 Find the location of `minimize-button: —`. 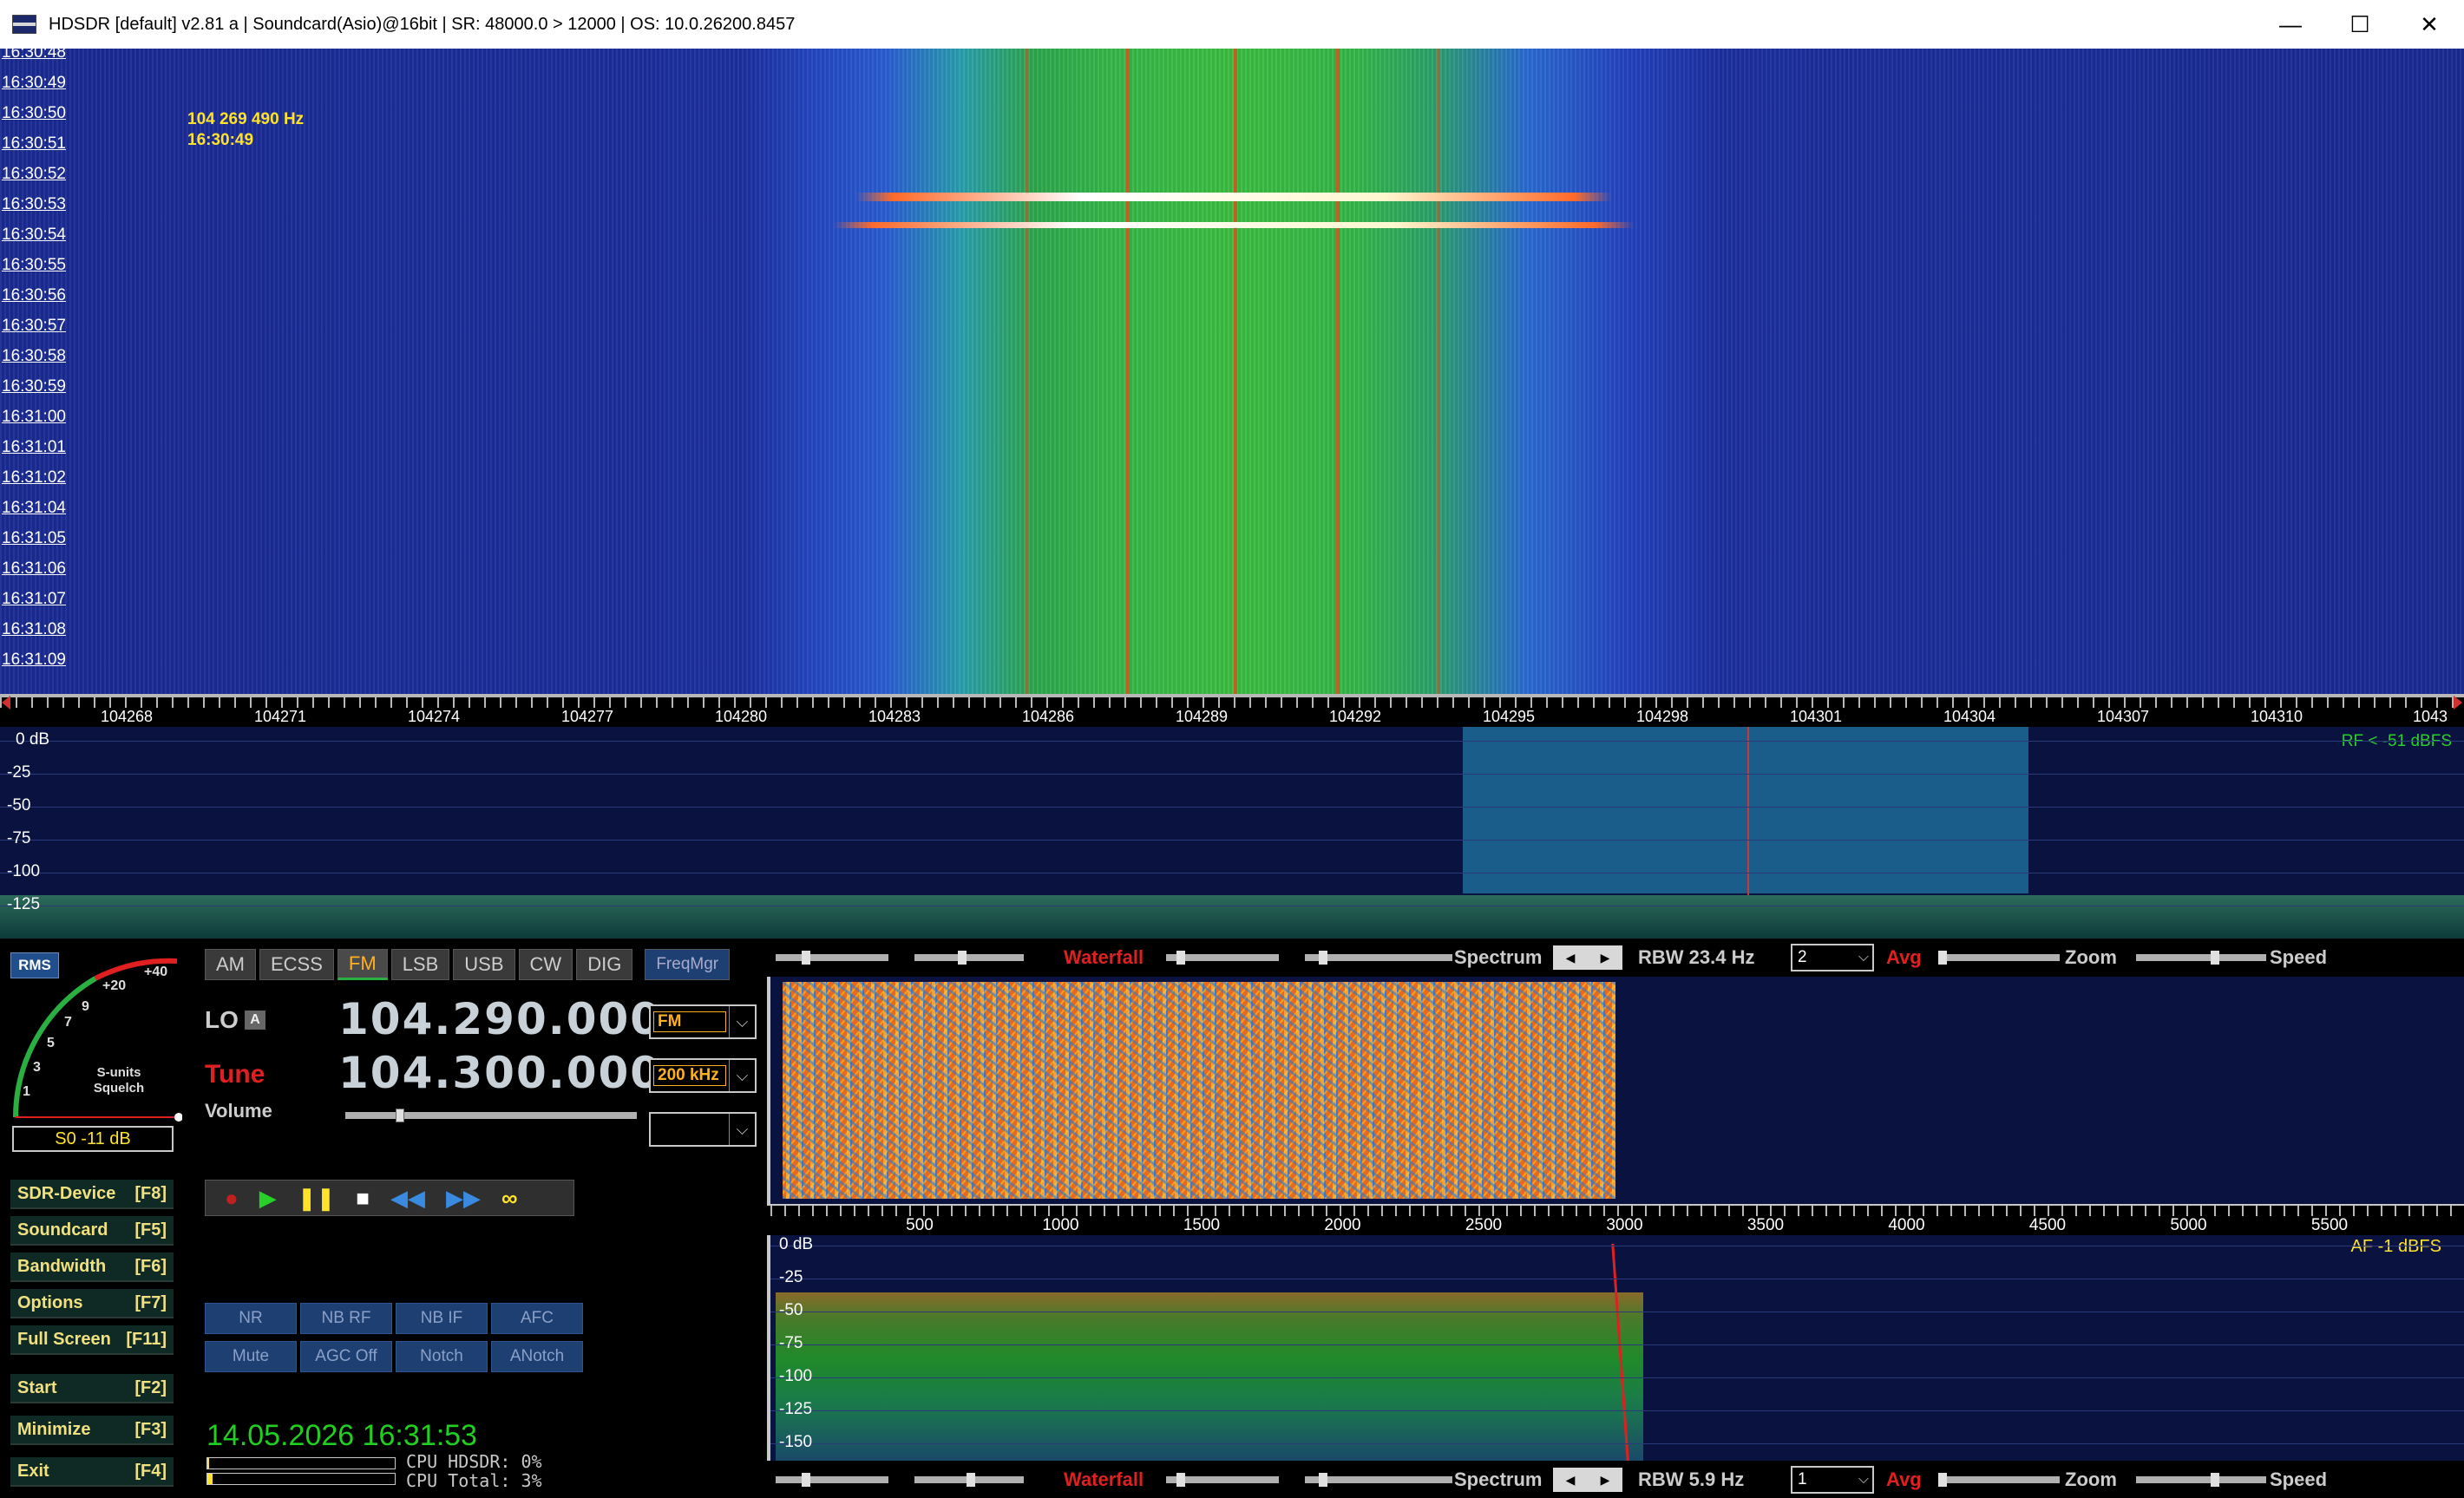

minimize-button: — is located at coordinates (2290, 24).